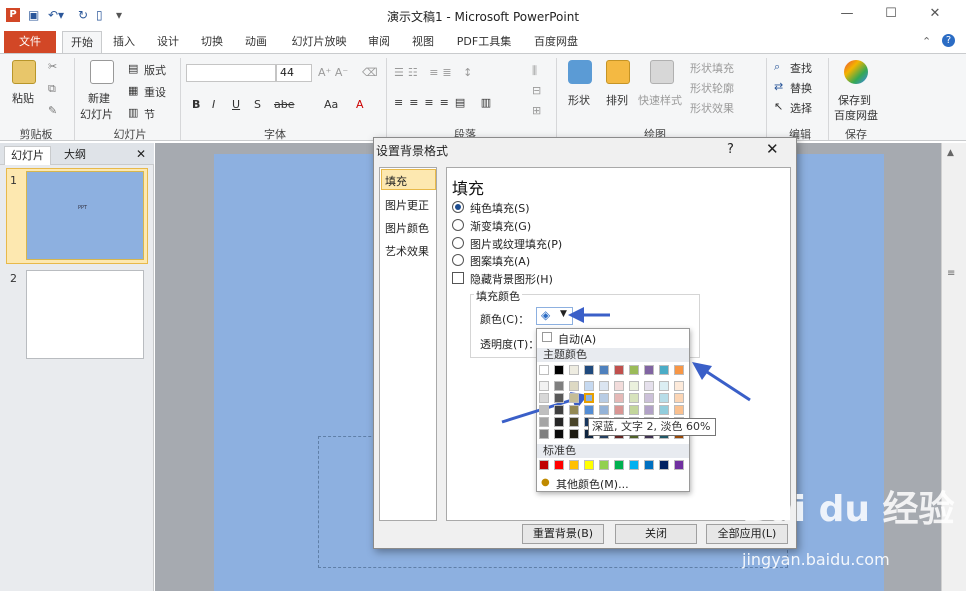 This screenshot has width=966, height=591. What do you see at coordinates (926, 41) in the screenshot?
I see `collapse-ribbon-icon: ⌃` at bounding box center [926, 41].